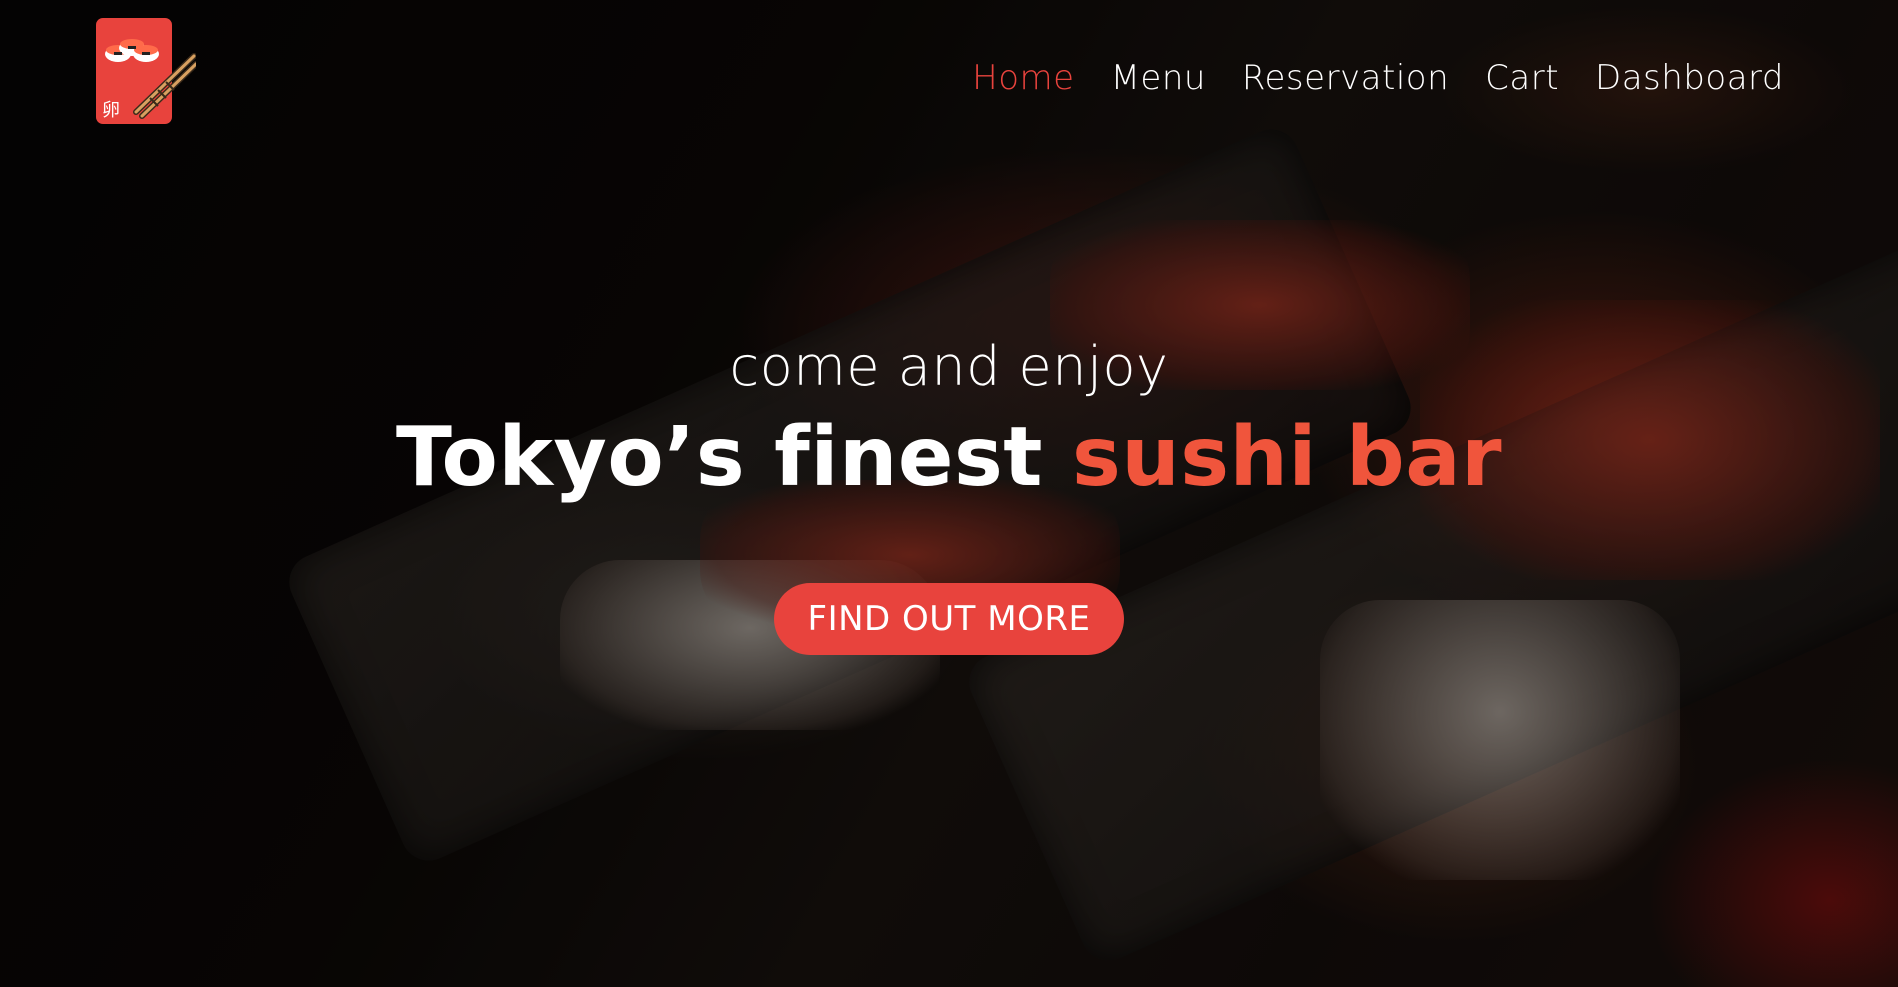  I want to click on logo: 卵, so click(147, 71).